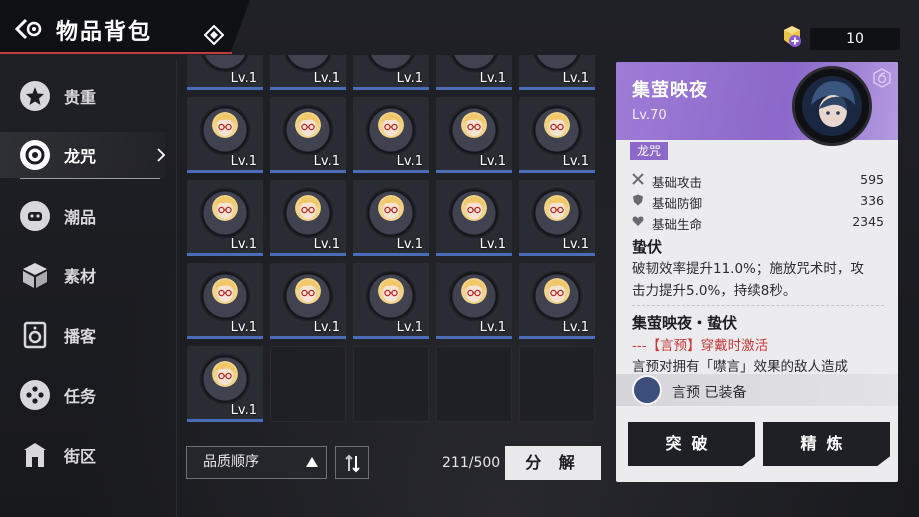 The height and width of the screenshot is (517, 919). What do you see at coordinates (740, 367) in the screenshot?
I see `set-skill-description: 言预对拥有「噤言」效果的敌人造成` at bounding box center [740, 367].